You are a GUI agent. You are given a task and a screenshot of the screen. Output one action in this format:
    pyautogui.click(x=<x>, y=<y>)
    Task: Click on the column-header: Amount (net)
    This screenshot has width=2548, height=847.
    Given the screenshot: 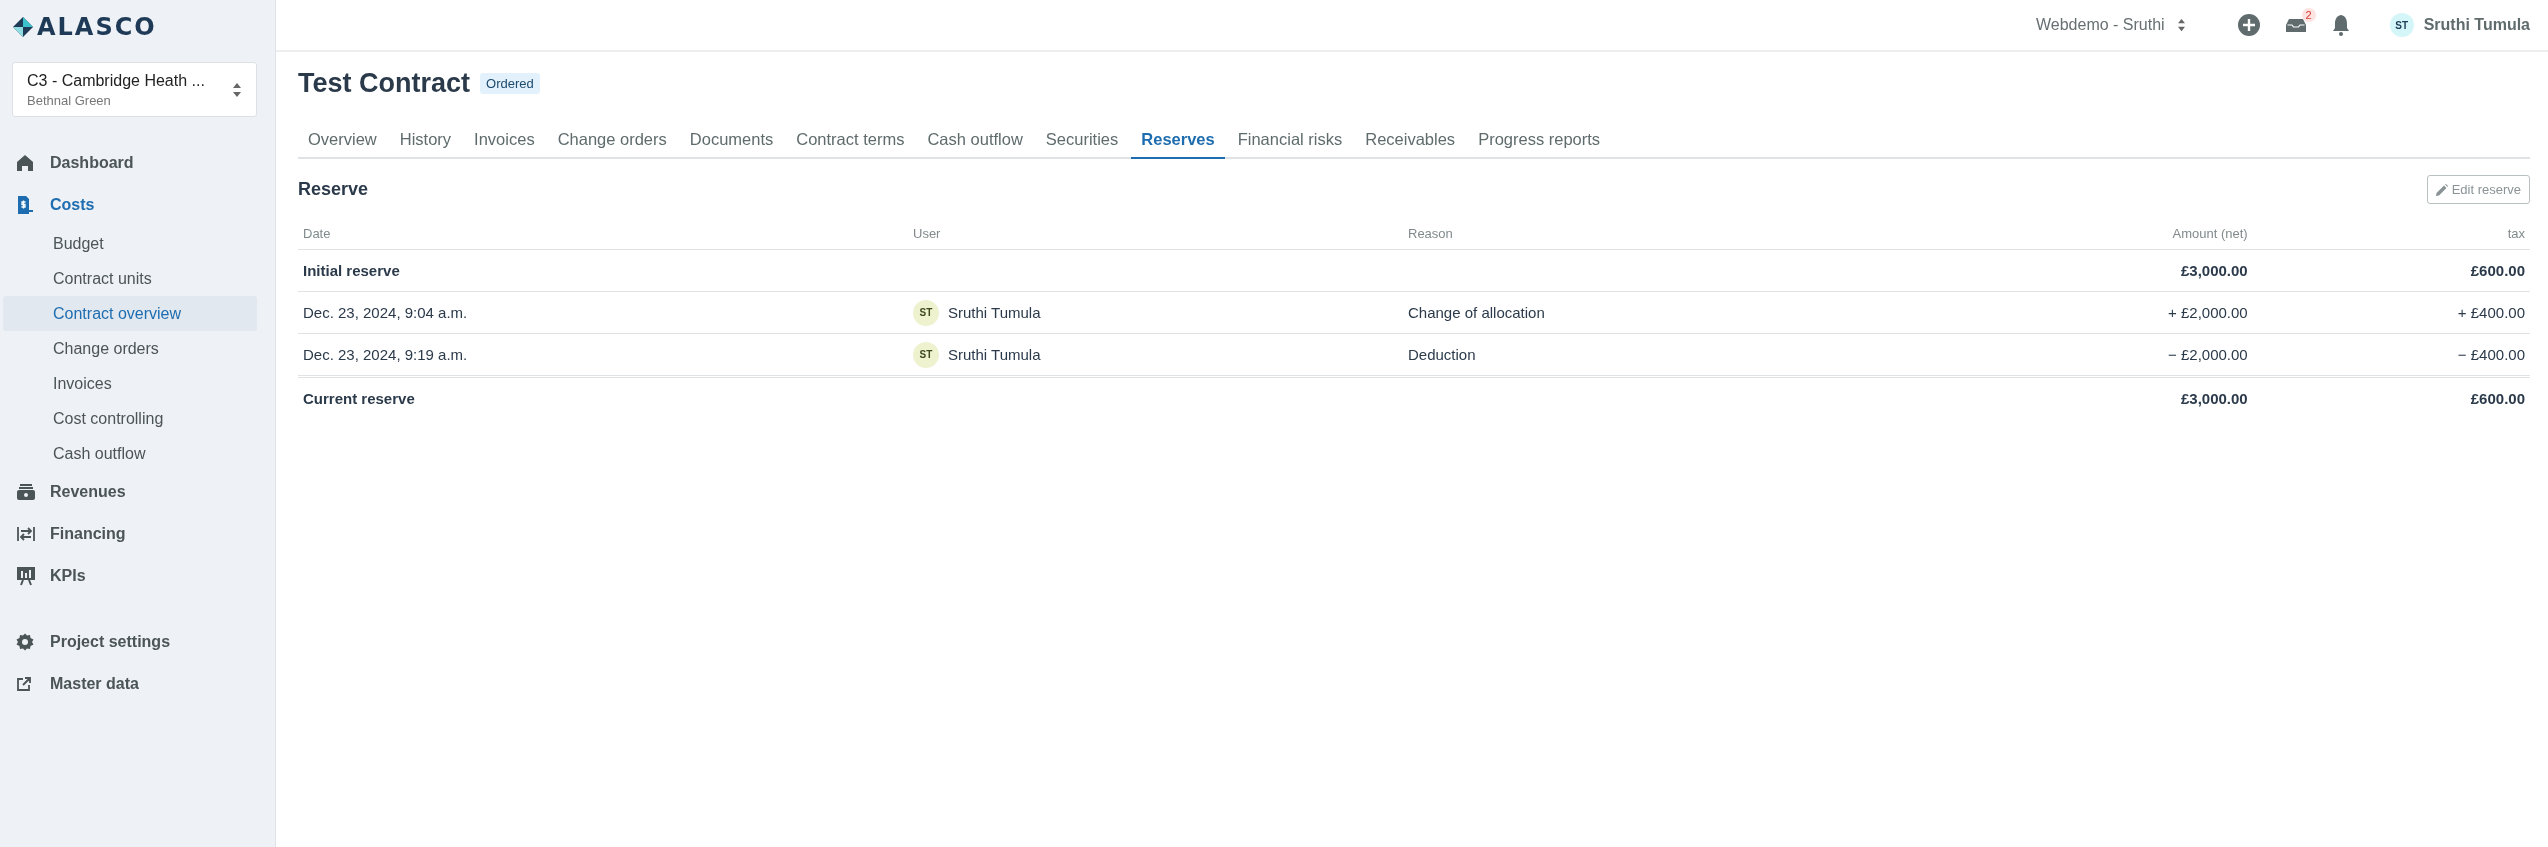 What is the action you would take?
    pyautogui.click(x=2210, y=233)
    